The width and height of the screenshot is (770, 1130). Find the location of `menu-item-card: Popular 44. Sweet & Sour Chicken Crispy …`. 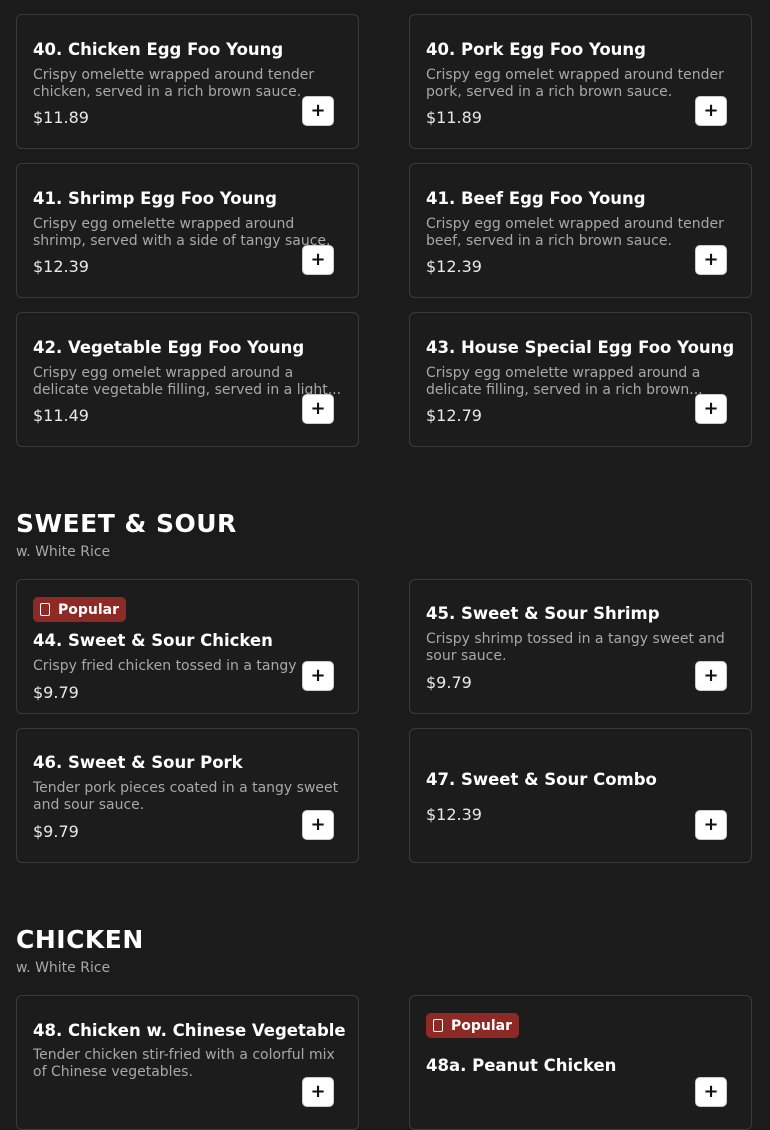

menu-item-card: Popular 44. Sweet & Sour Chicken Crispy … is located at coordinates (187, 646).